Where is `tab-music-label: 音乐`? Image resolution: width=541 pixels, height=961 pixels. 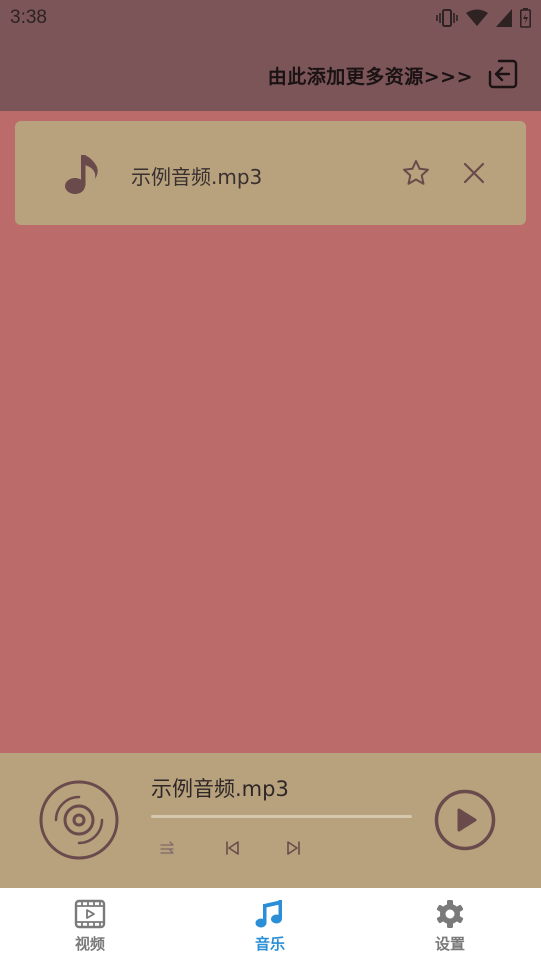
tab-music-label: 音乐 is located at coordinates (269, 944).